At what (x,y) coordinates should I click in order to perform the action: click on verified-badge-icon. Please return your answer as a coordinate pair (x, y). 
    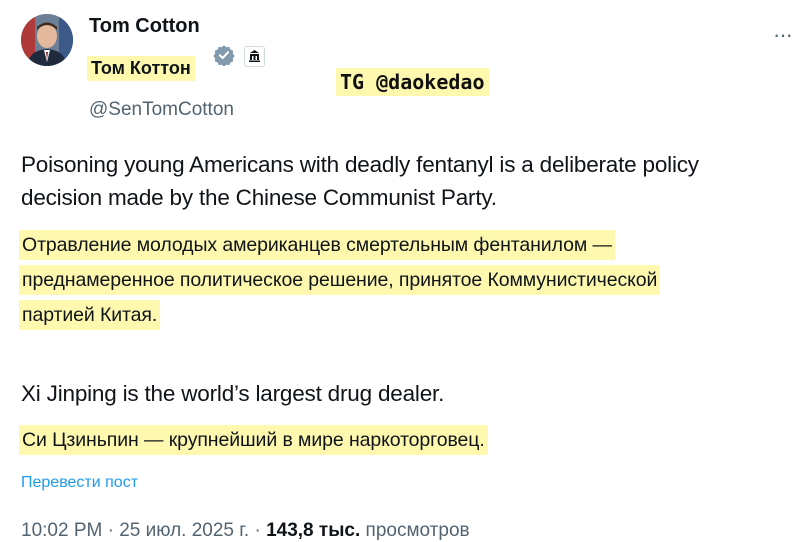
    Looking at the image, I should click on (224, 55).